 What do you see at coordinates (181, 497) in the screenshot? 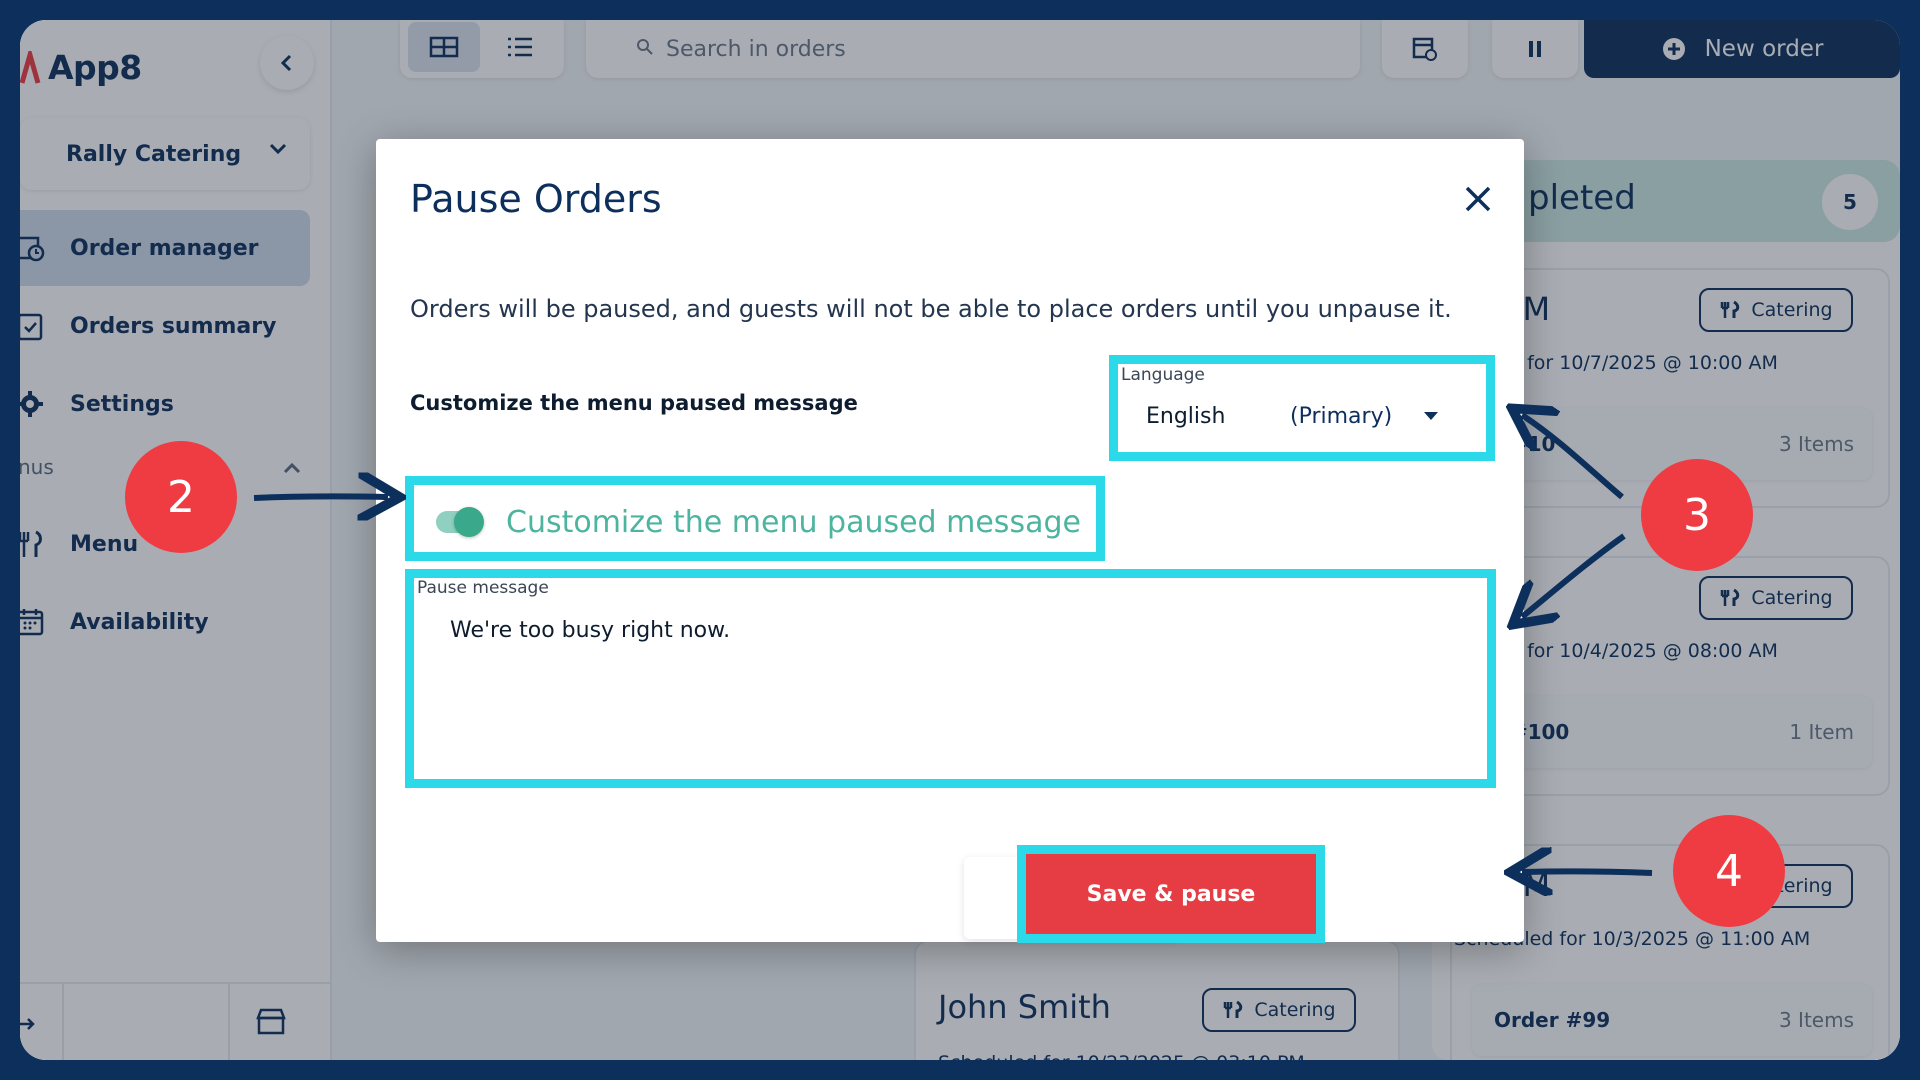
I see `step-2-marker: 2` at bounding box center [181, 497].